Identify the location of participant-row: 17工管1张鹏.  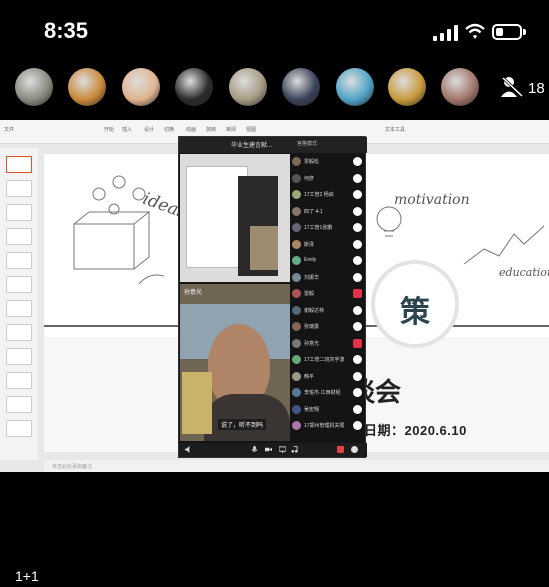
(328, 228).